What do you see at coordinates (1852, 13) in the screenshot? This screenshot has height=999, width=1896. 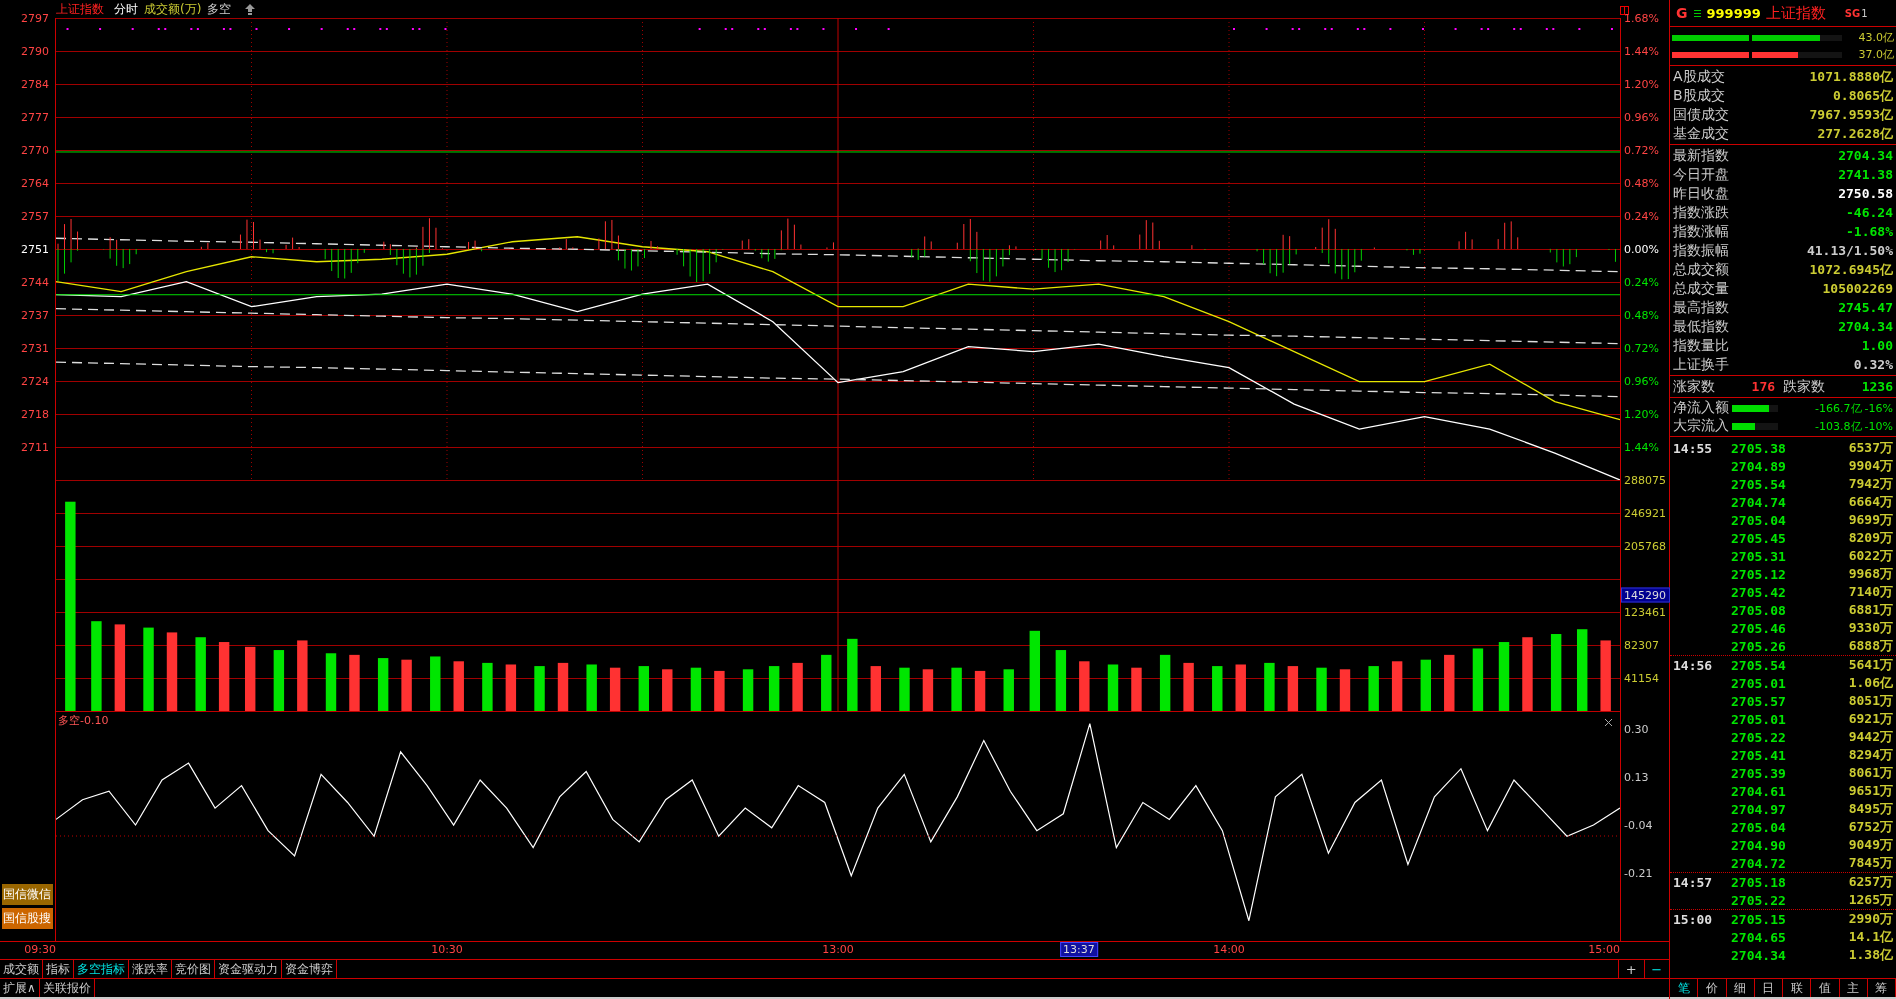 I see `market-label: SG` at bounding box center [1852, 13].